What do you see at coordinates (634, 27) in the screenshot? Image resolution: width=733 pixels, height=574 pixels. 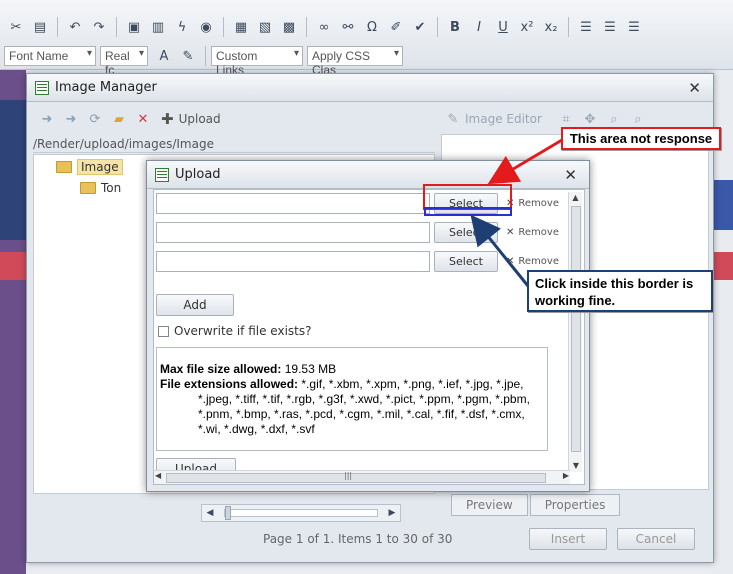 I see `align-right-icon: ☰` at bounding box center [634, 27].